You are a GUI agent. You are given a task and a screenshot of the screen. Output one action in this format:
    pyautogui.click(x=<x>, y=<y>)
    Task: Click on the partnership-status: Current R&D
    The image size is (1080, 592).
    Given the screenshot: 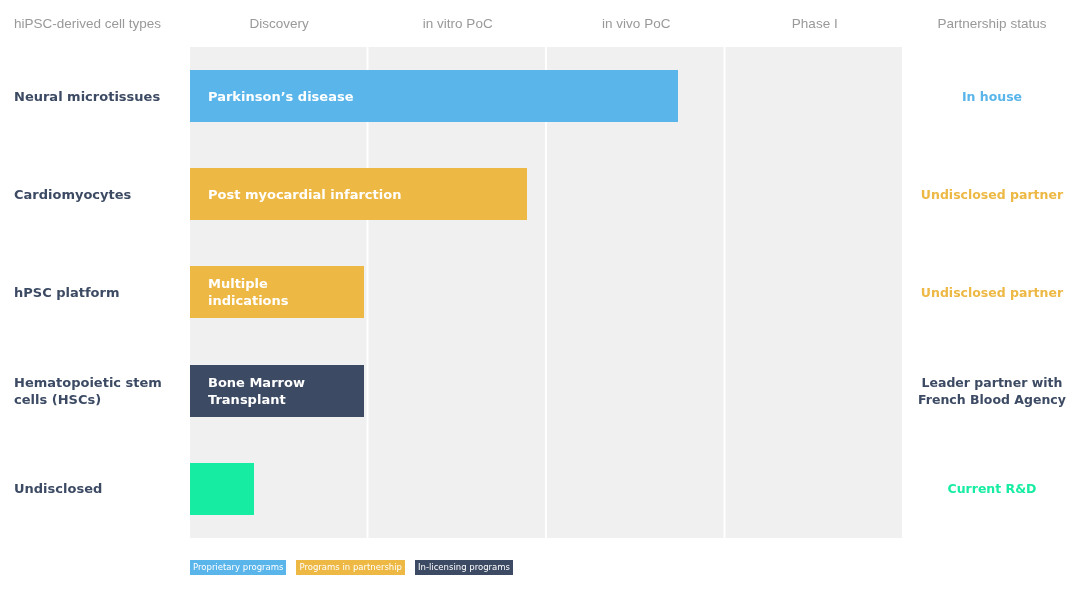 What is the action you would take?
    pyautogui.click(x=992, y=489)
    